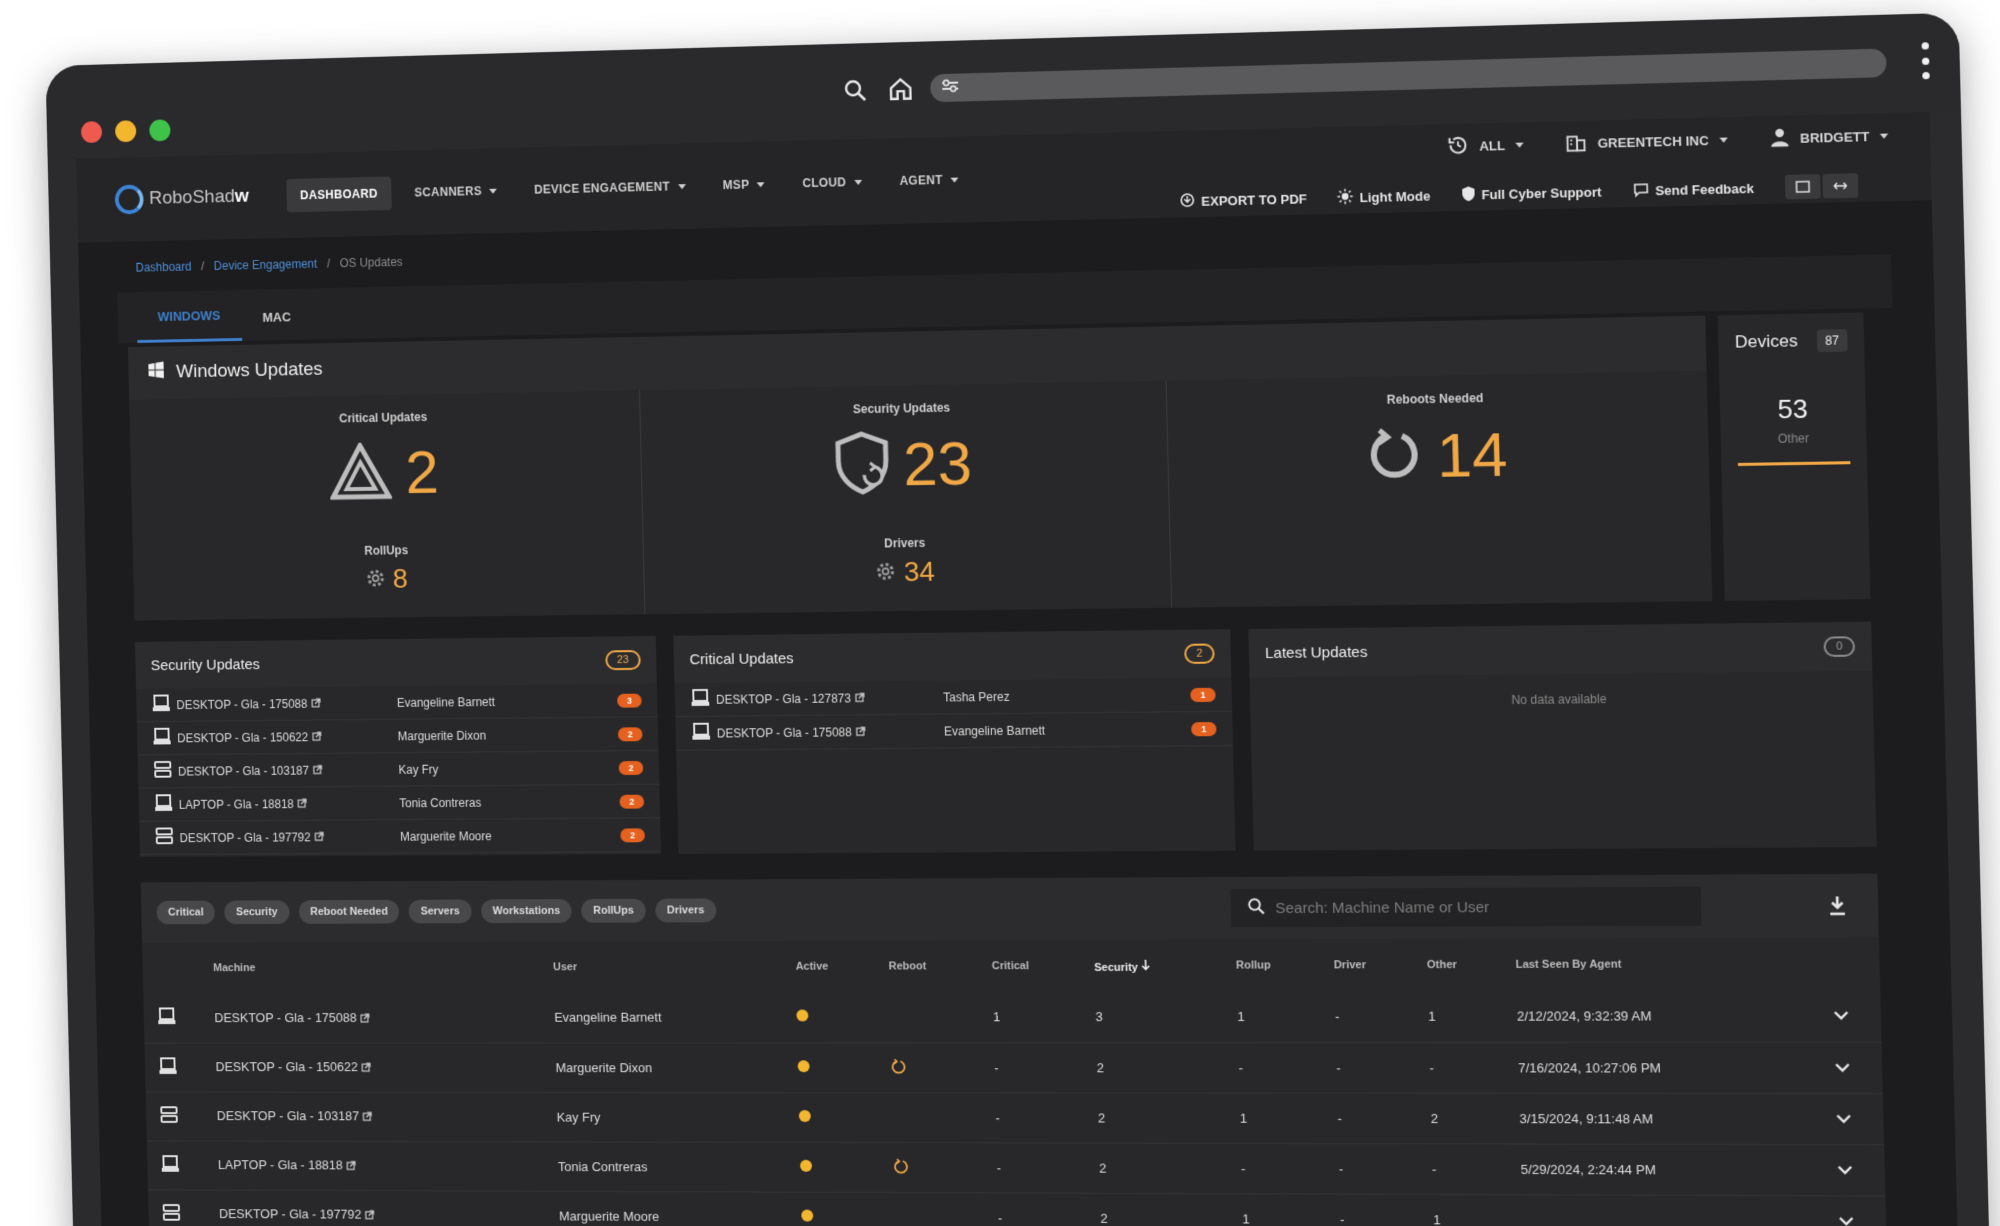 The width and height of the screenshot is (2000, 1226). I want to click on tab-mac: MAC, so click(276, 325).